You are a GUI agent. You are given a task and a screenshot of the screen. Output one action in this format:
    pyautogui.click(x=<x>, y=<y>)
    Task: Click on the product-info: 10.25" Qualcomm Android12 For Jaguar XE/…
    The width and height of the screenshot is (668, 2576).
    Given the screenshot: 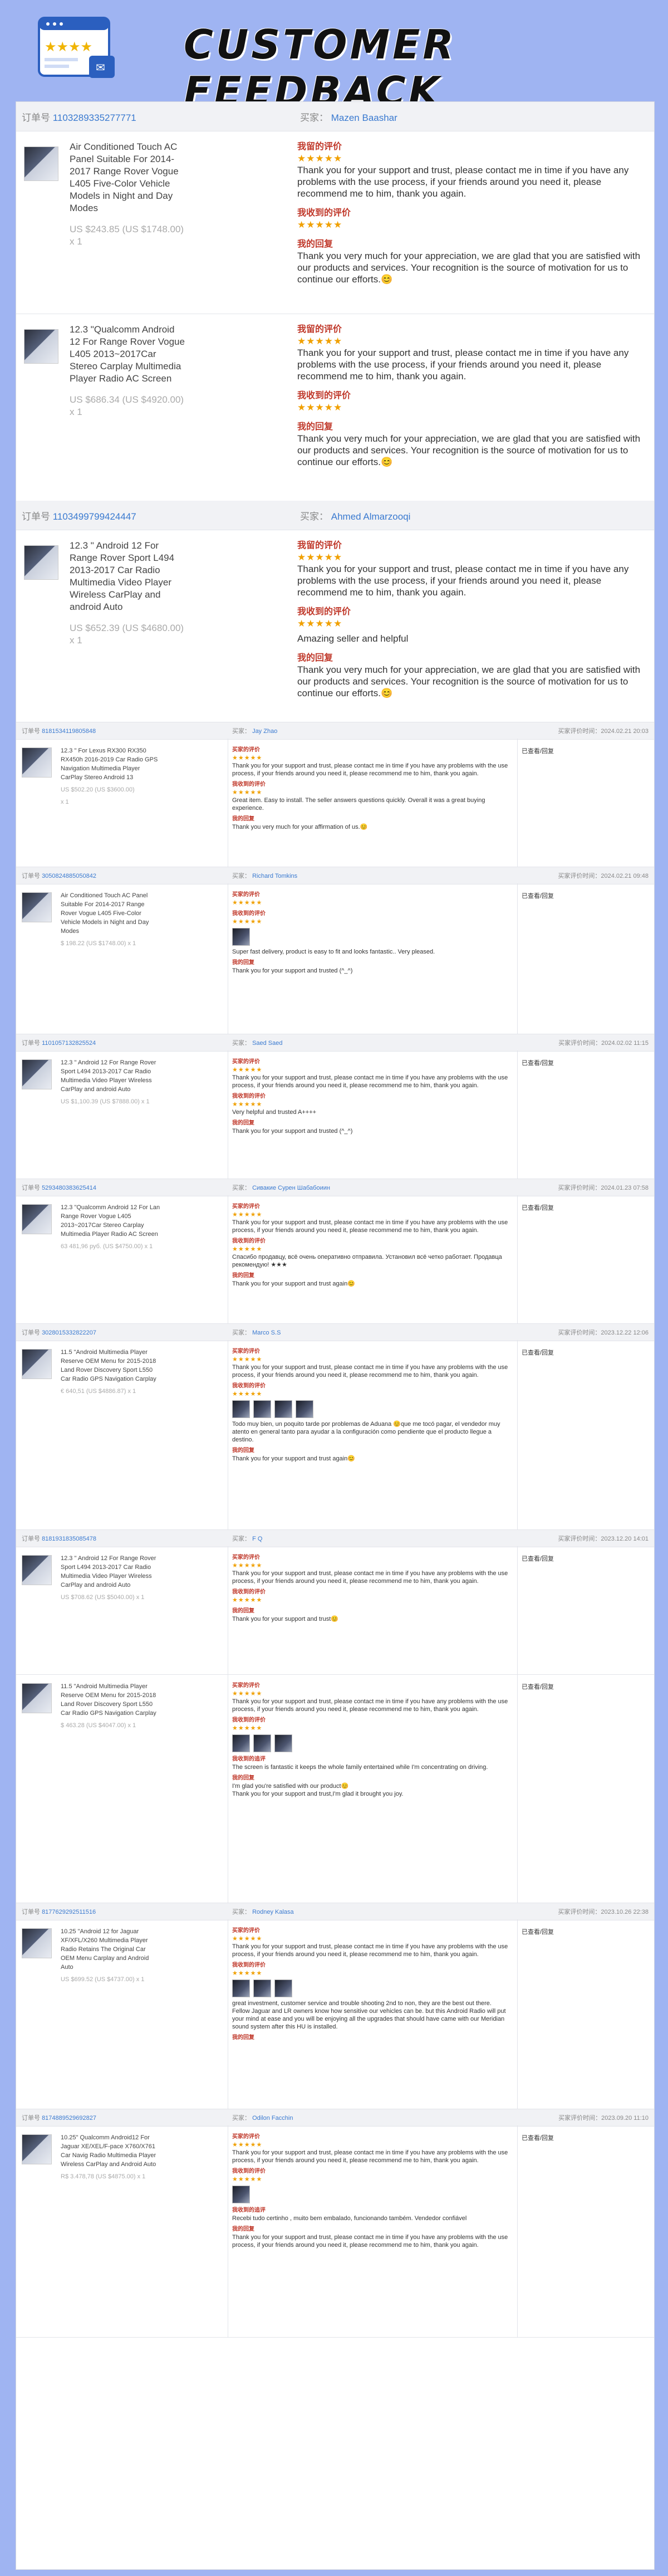 What is the action you would take?
    pyautogui.click(x=111, y=2157)
    